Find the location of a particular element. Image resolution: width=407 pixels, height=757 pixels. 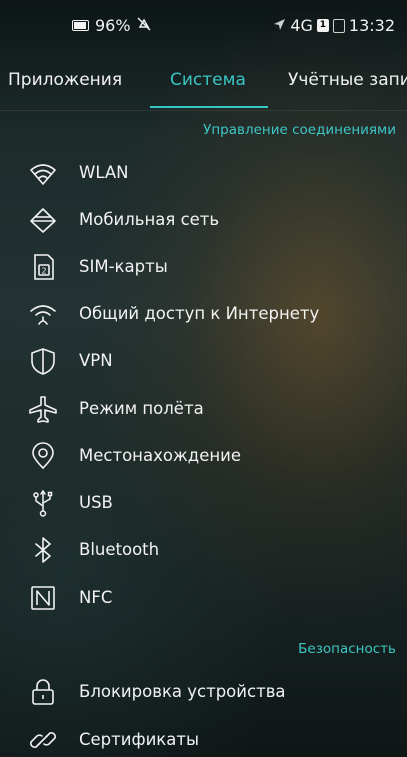

list-item-label: VPN is located at coordinates (96, 360).